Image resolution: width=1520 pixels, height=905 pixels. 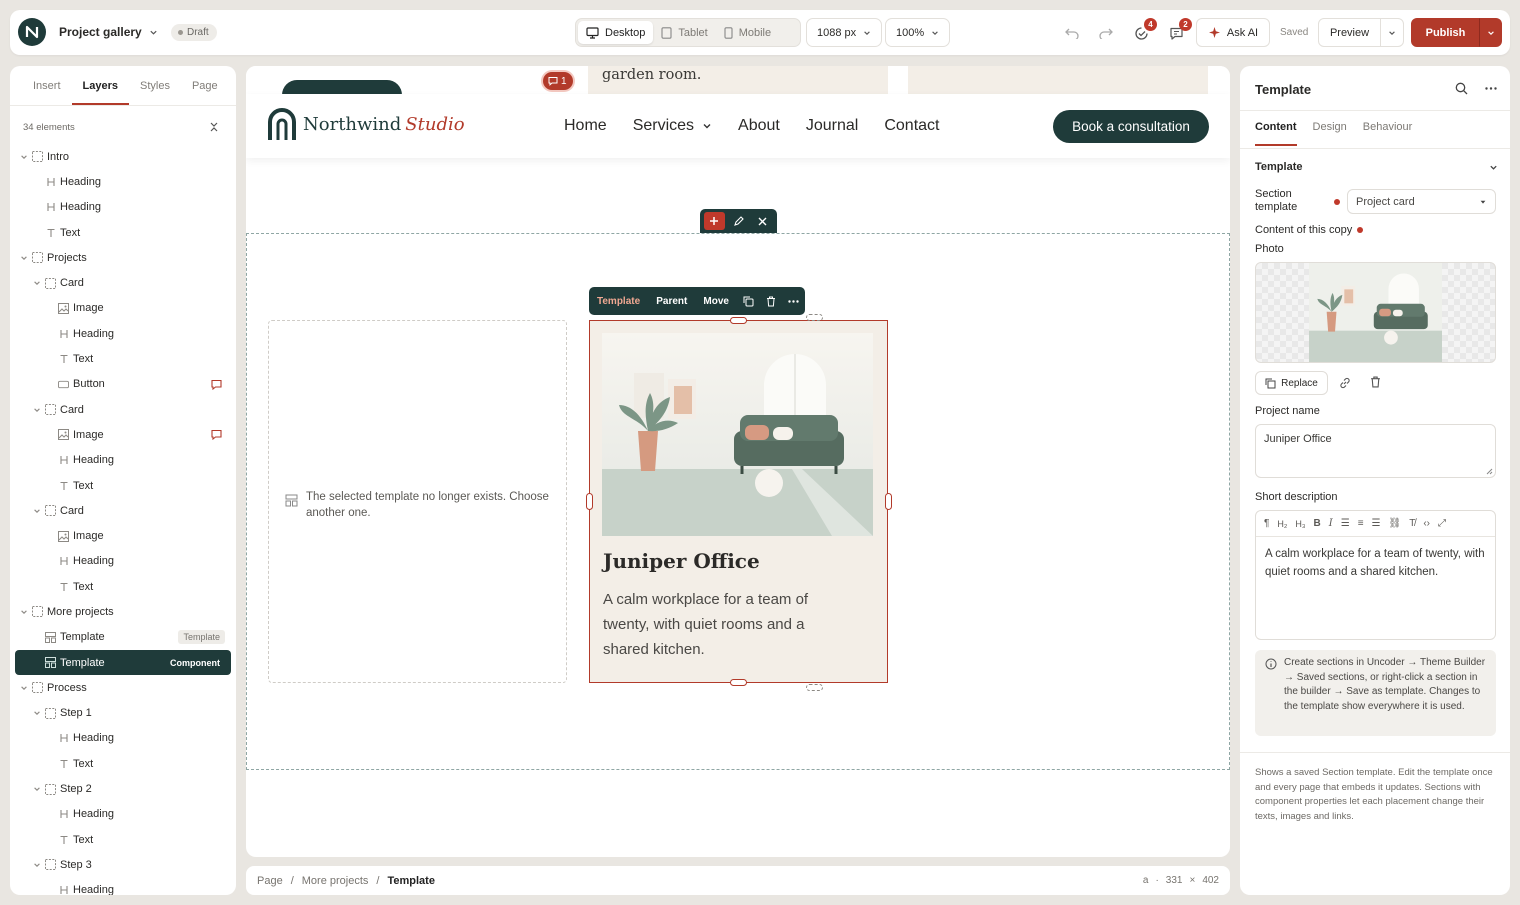 What do you see at coordinates (1330, 133) in the screenshot?
I see `tab-design: Design` at bounding box center [1330, 133].